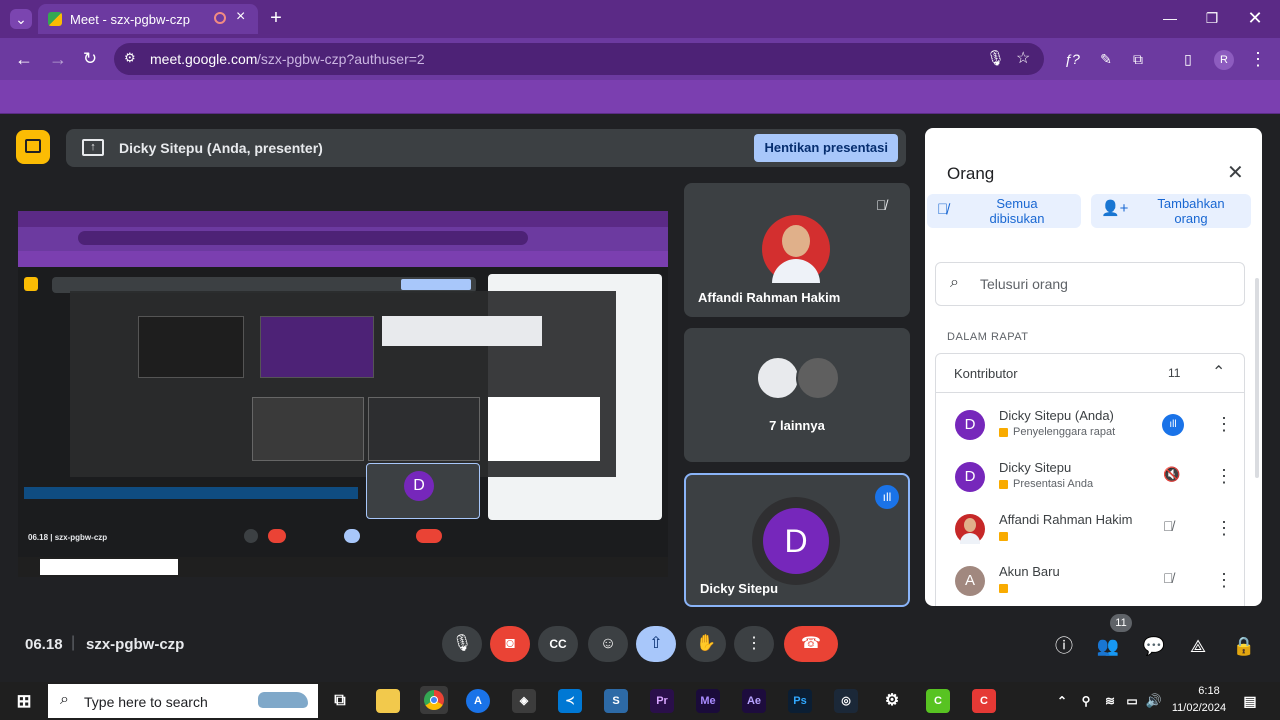 This screenshot has height=720, width=1280. I want to click on mute-all-button: 🎙̸ Semua dibisukan, so click(1004, 211).